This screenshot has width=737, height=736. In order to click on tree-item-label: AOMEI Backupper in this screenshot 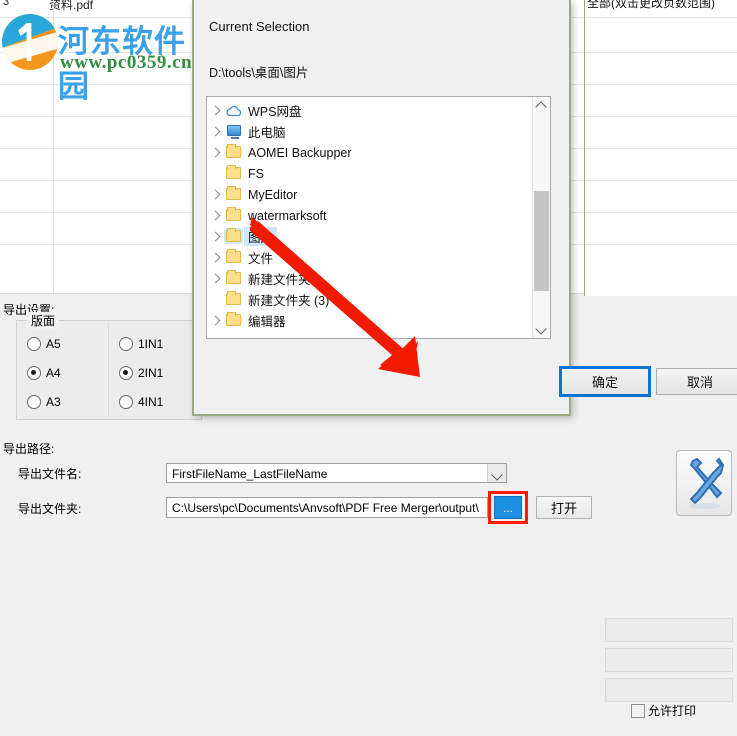, I will do `click(300, 152)`.